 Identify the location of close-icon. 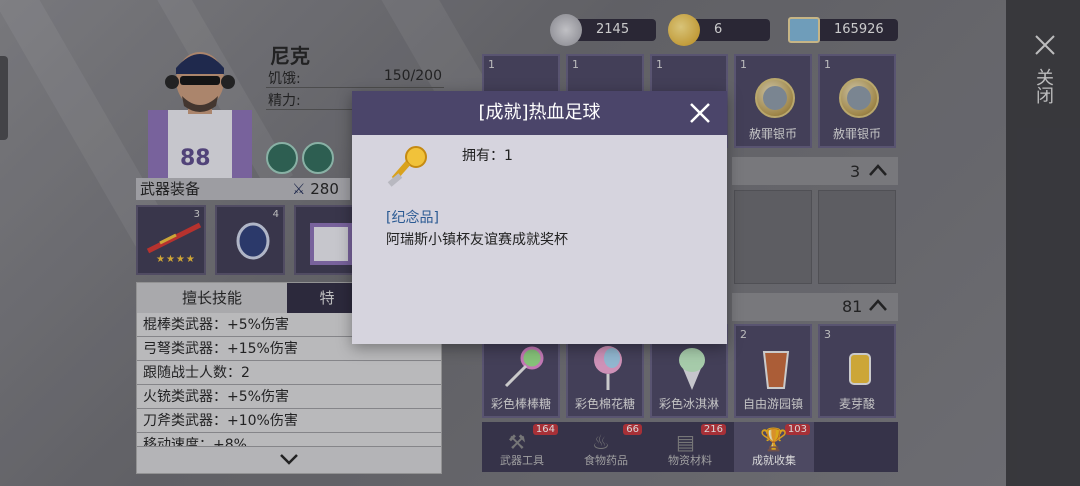
(700, 113).